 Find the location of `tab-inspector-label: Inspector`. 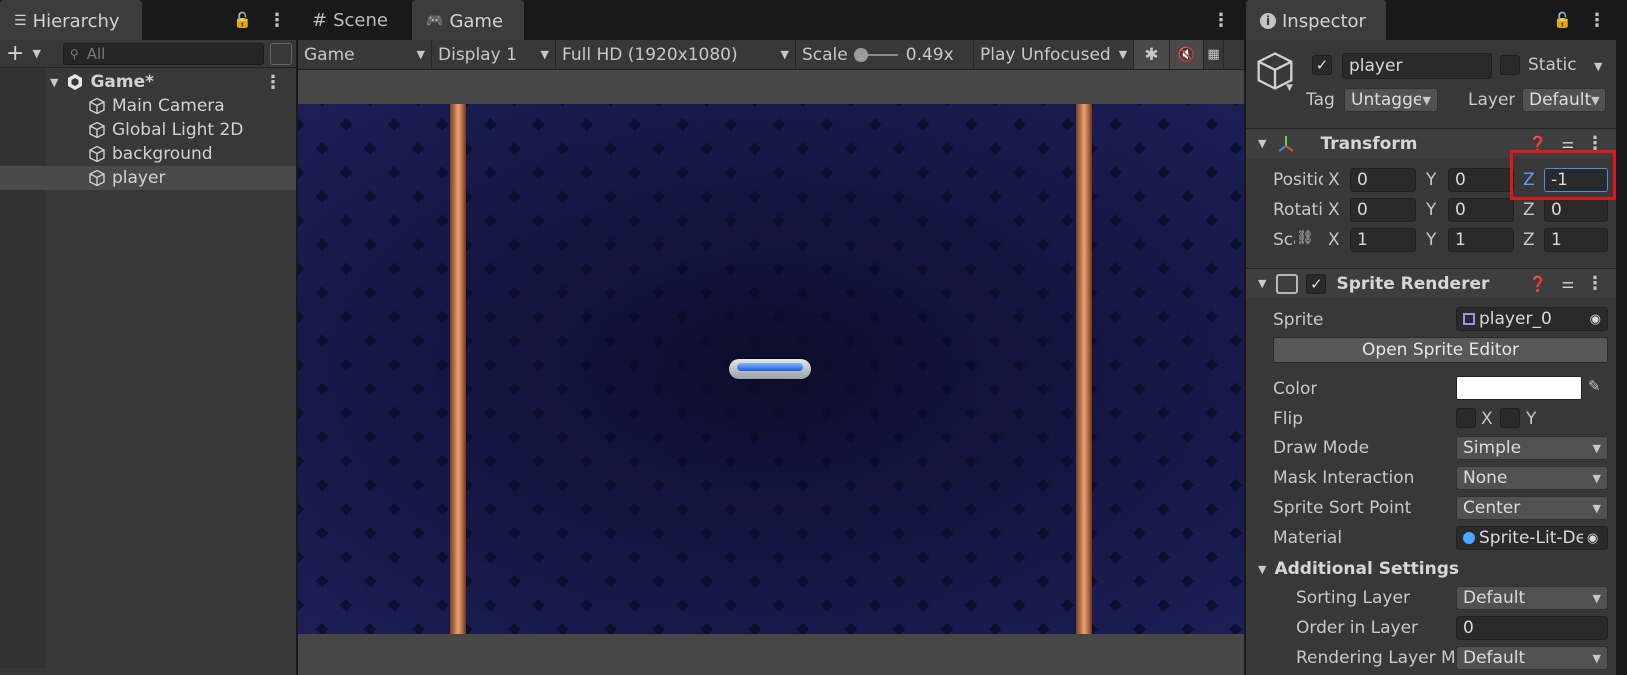

tab-inspector-label: Inspector is located at coordinates (1324, 21).